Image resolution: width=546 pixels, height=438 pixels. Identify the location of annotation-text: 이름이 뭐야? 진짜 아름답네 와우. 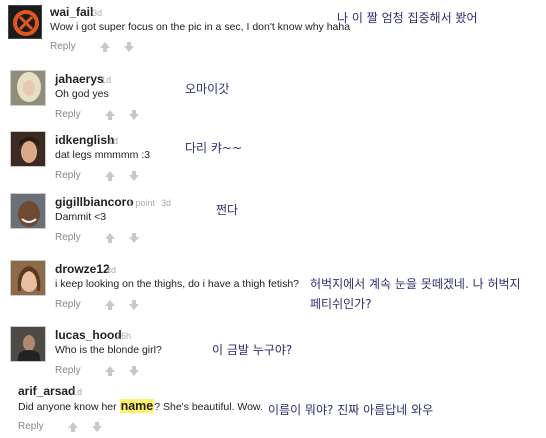
(351, 410).